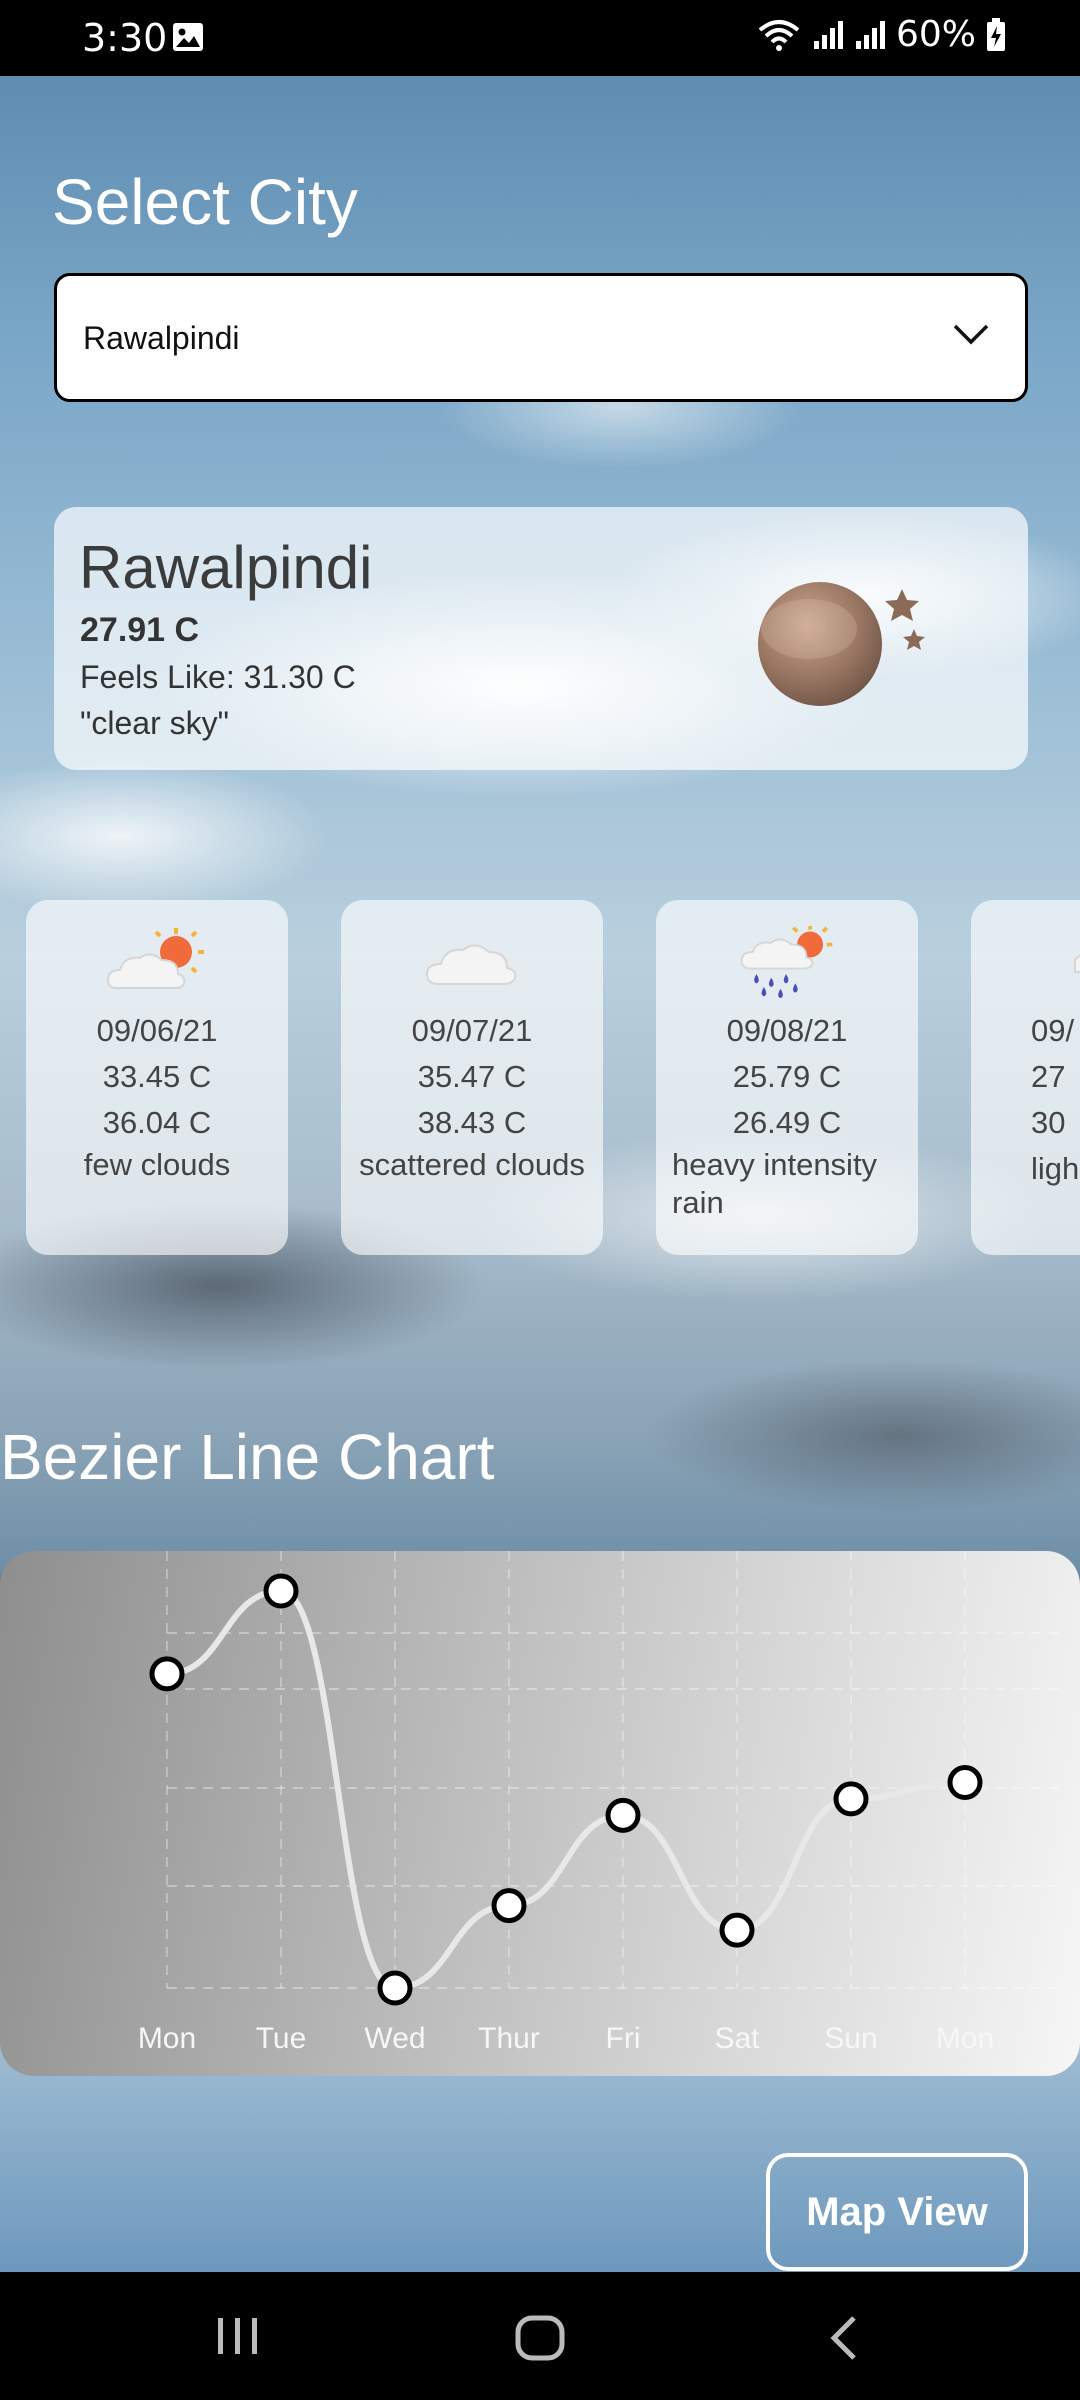 The height and width of the screenshot is (2400, 1080). I want to click on moon-clear-night-icon, so click(841, 644).